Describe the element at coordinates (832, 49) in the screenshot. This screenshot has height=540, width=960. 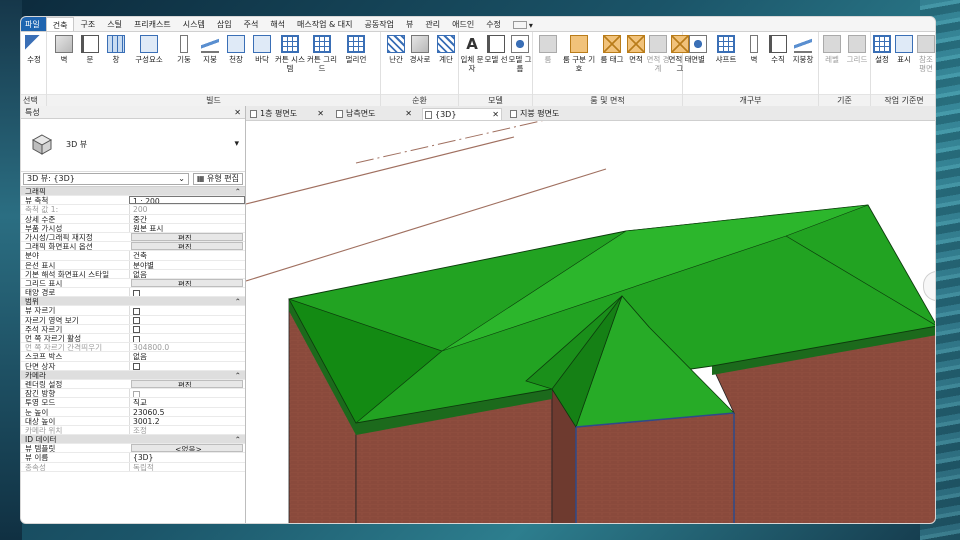
I see `level-button: 레벨` at that location.